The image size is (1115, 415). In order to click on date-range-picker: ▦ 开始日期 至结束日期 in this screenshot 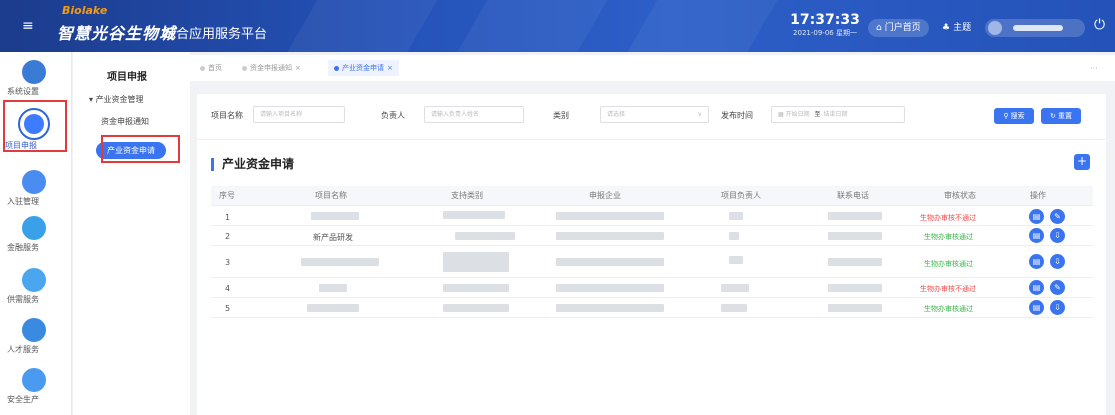, I will do `click(838, 114)`.